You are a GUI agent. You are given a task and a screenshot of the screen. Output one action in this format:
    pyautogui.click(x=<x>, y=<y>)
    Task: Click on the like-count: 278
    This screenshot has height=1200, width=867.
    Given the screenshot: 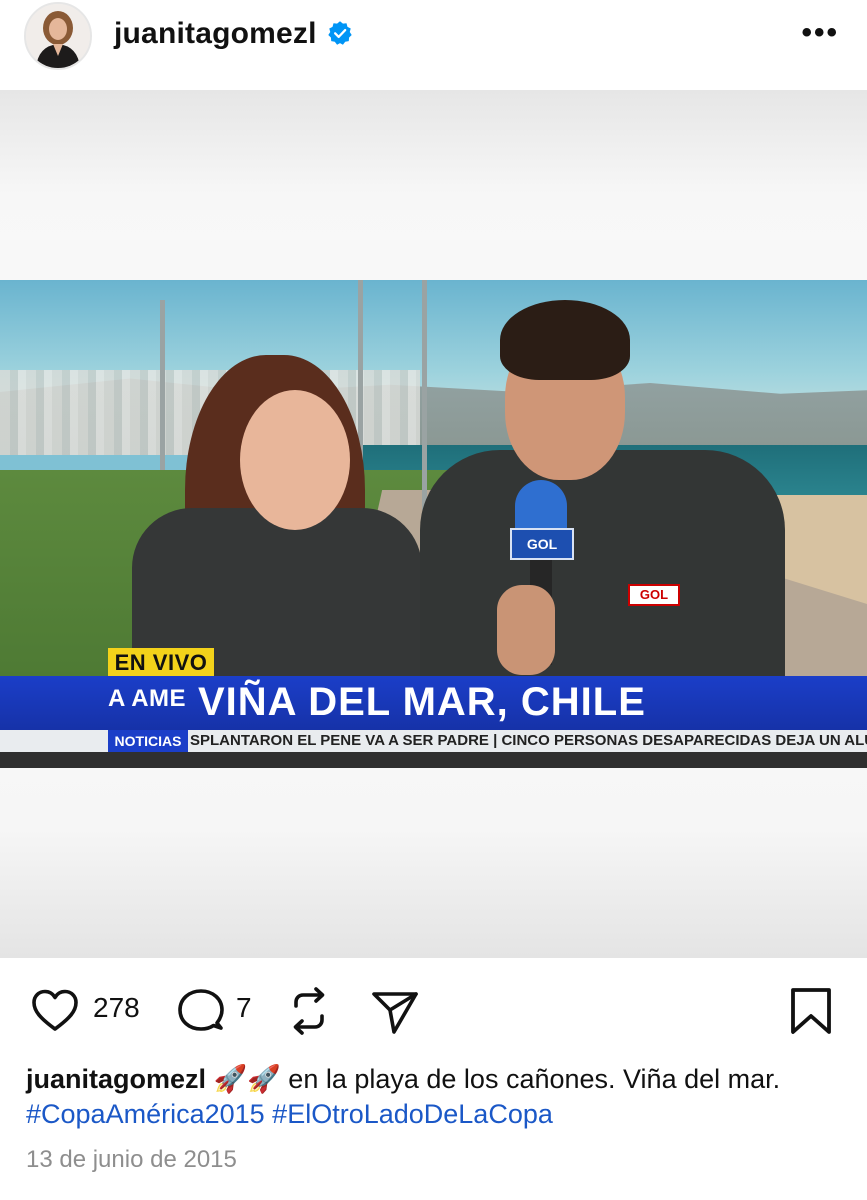 What is the action you would take?
    pyautogui.click(x=116, y=1008)
    